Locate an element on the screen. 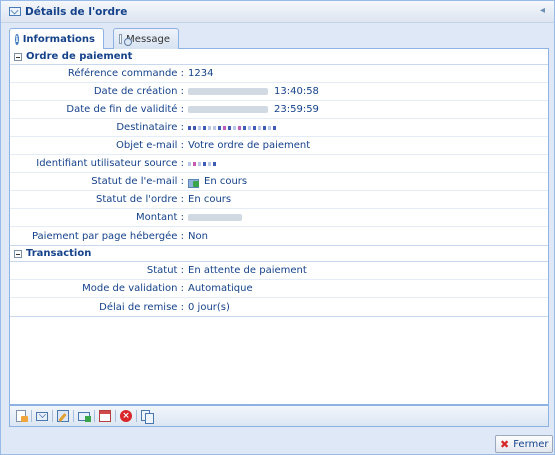 This screenshot has height=455, width=555. field-label: Statut de l'ordre : is located at coordinates (140, 199).